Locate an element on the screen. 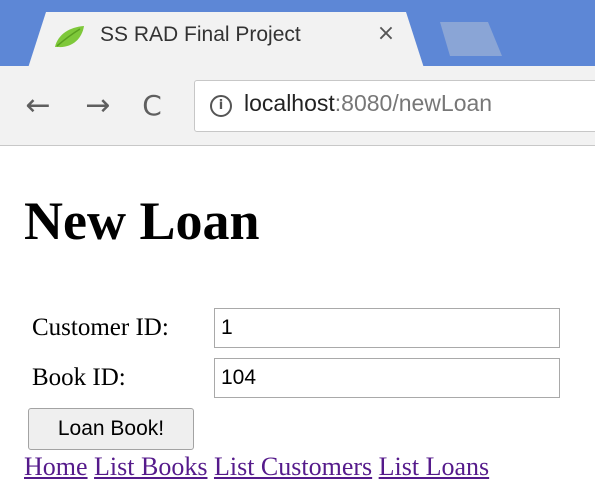  home-link: Home is located at coordinates (56, 466).